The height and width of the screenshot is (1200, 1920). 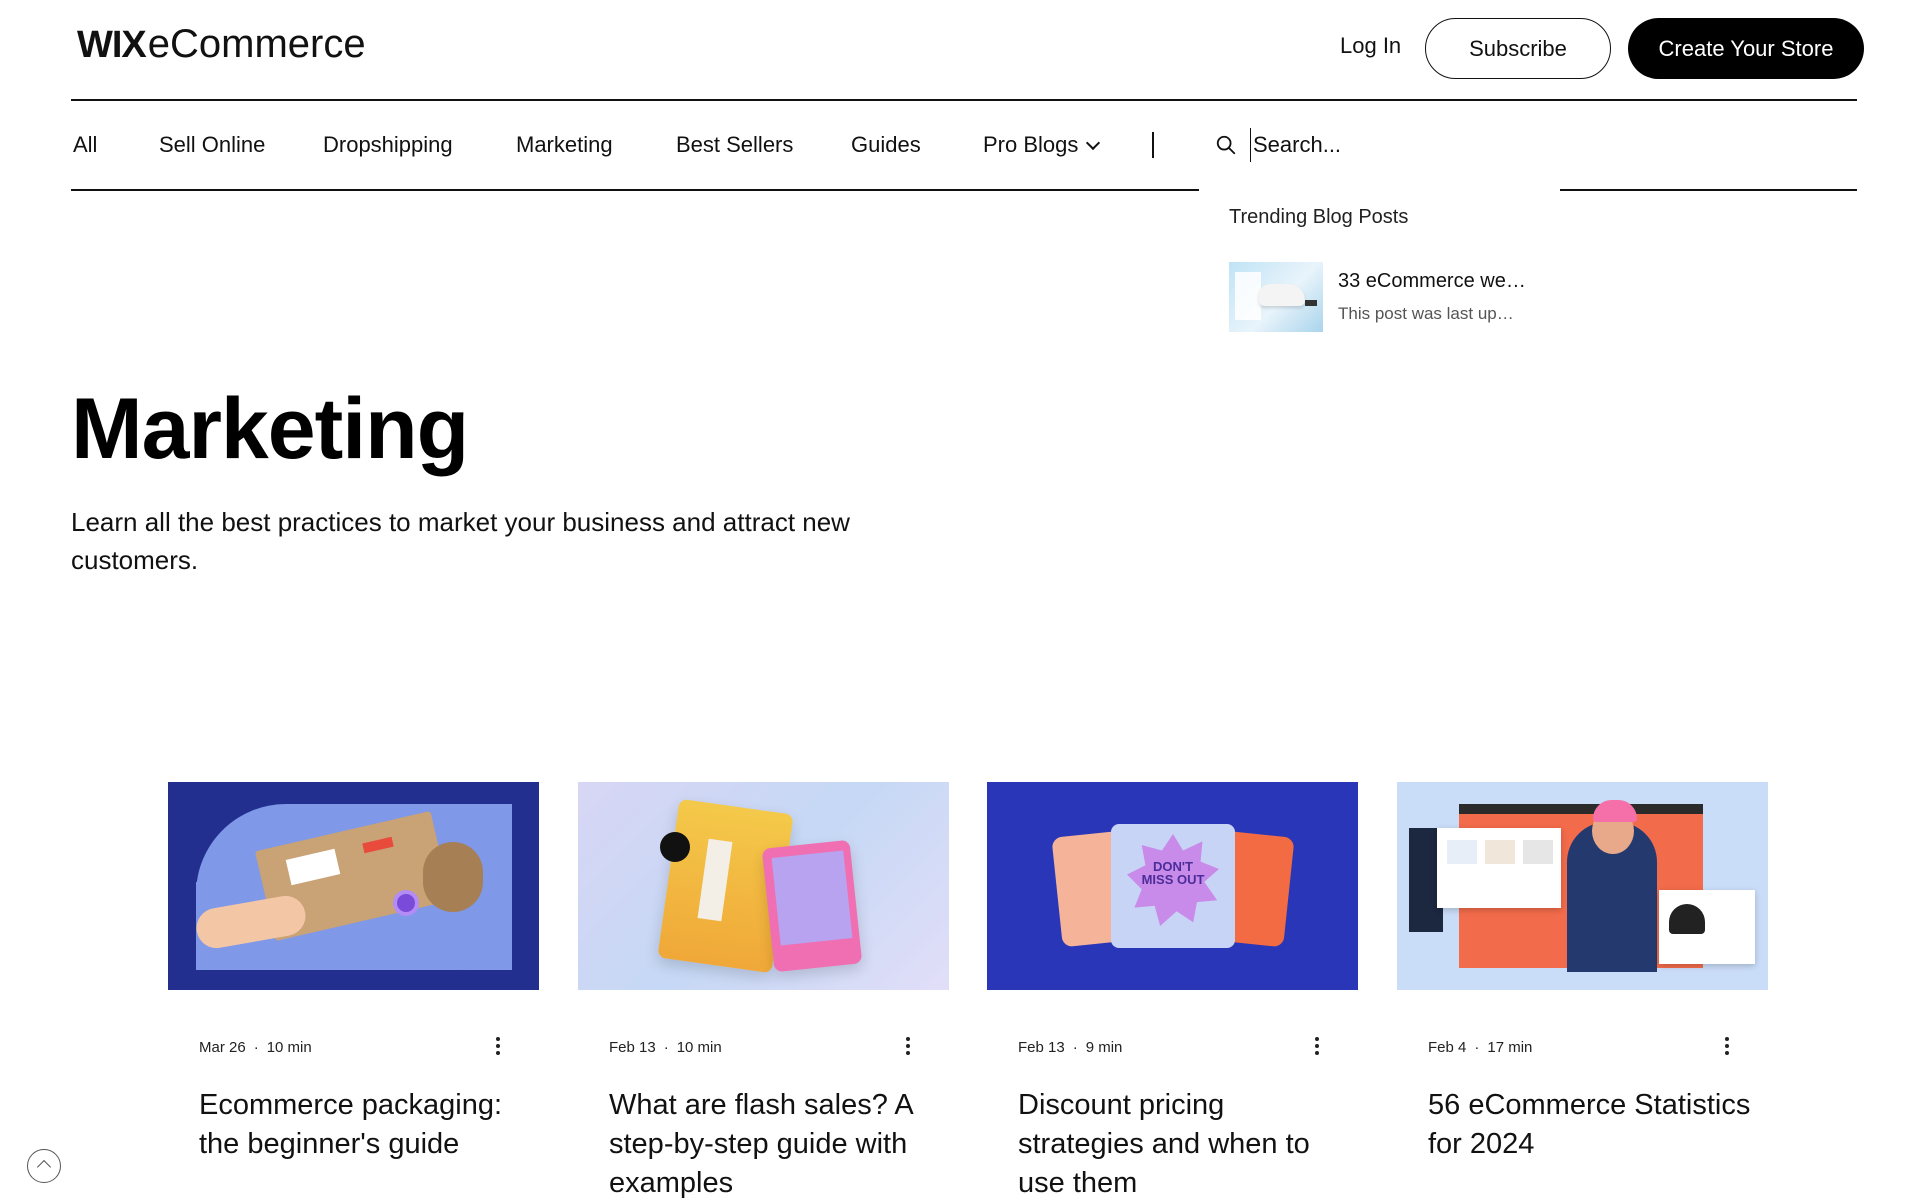 I want to click on post-cover-image: DON'T MISS OUT, so click(x=1172, y=886).